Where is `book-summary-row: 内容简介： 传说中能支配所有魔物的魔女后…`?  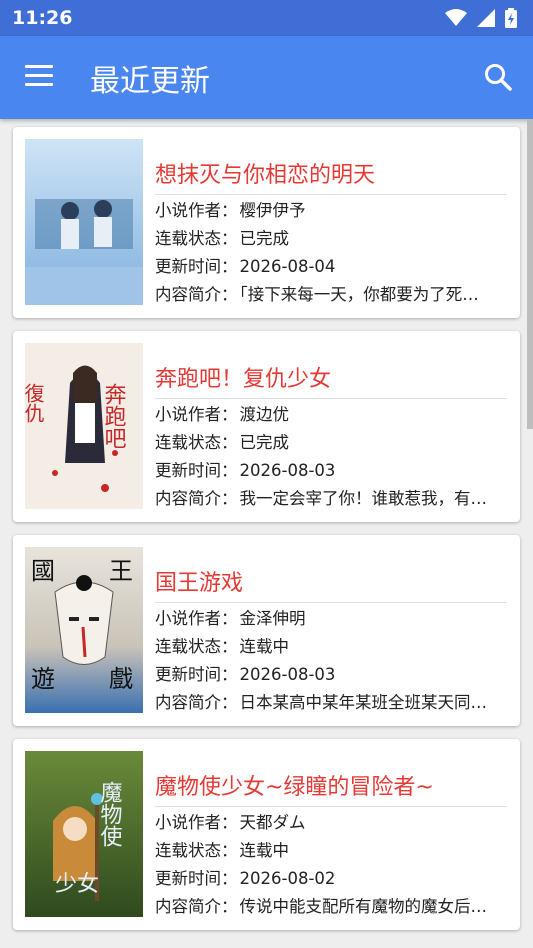
book-summary-row: 内容简介： 传说中能支配所有魔物的魔女后… is located at coordinates (331, 905).